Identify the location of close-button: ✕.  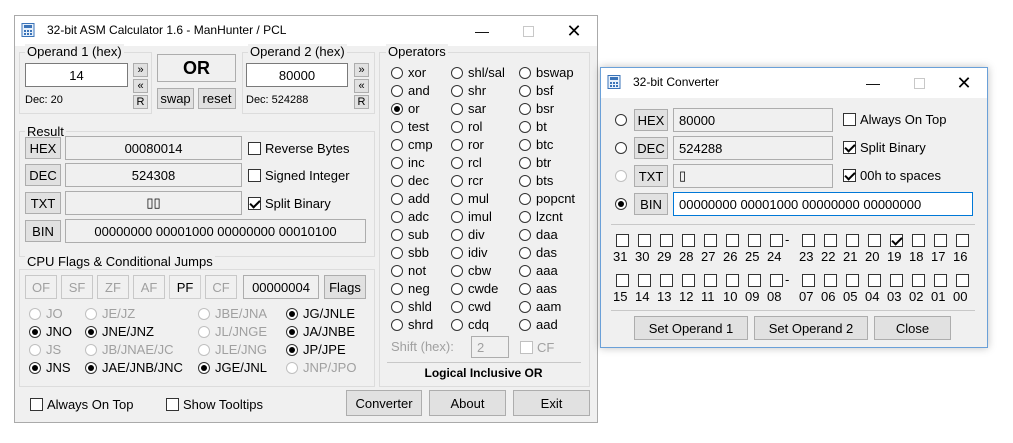
(574, 31).